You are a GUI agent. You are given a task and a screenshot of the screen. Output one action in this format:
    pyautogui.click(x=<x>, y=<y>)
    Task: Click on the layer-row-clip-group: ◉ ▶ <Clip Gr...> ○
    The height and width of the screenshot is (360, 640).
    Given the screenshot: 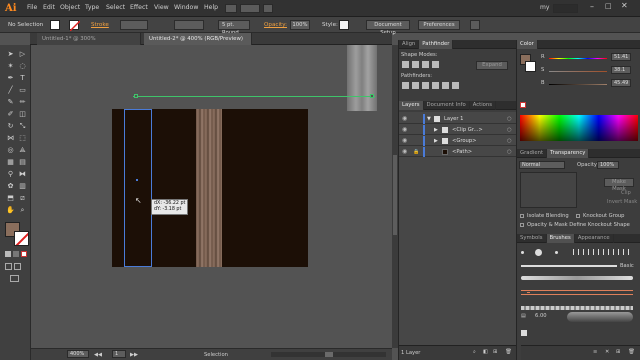 What is the action you would take?
    pyautogui.click(x=458, y=130)
    